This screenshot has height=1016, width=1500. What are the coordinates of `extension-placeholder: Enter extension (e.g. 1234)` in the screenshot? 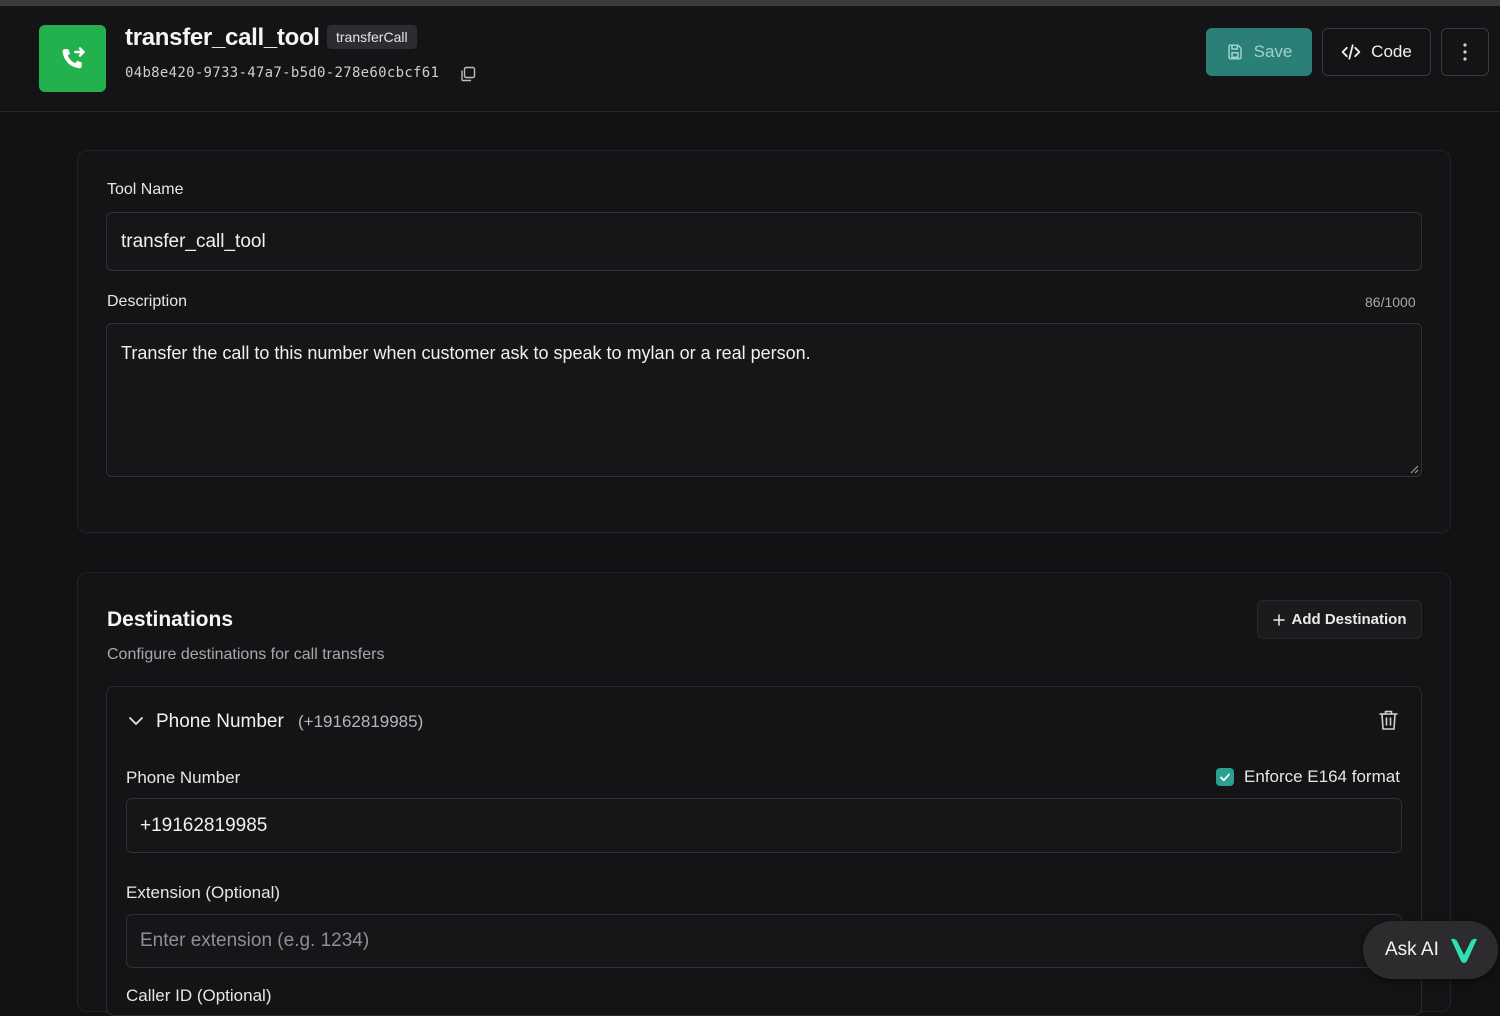 It's located at (255, 940).